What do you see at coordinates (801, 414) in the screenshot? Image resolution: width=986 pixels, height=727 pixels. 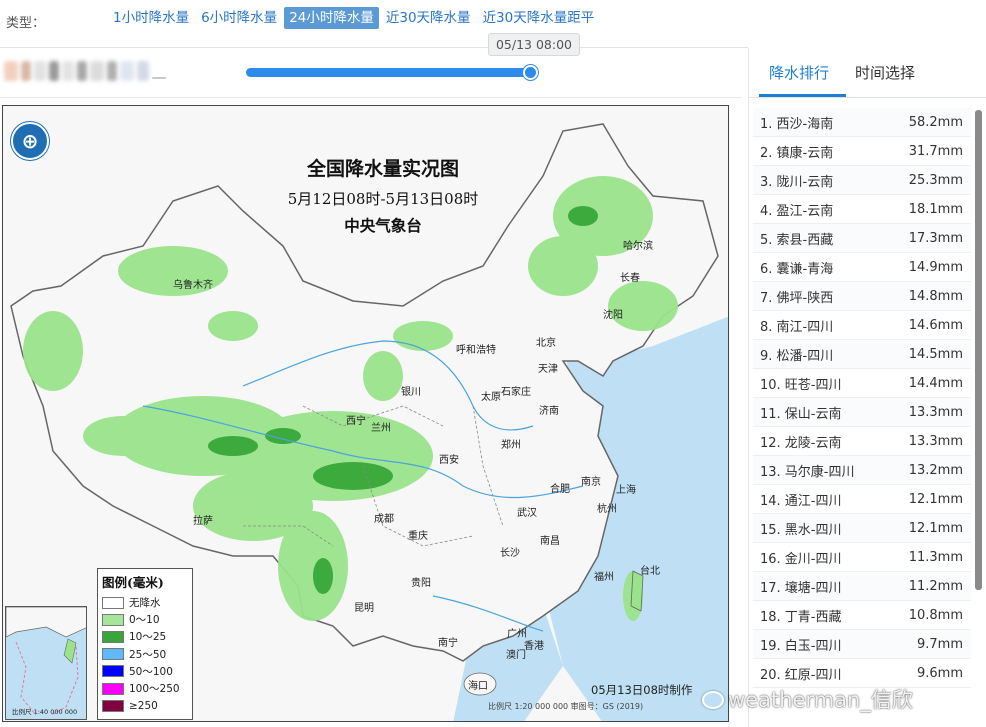 I see `station-name: 11. 保山-云南` at bounding box center [801, 414].